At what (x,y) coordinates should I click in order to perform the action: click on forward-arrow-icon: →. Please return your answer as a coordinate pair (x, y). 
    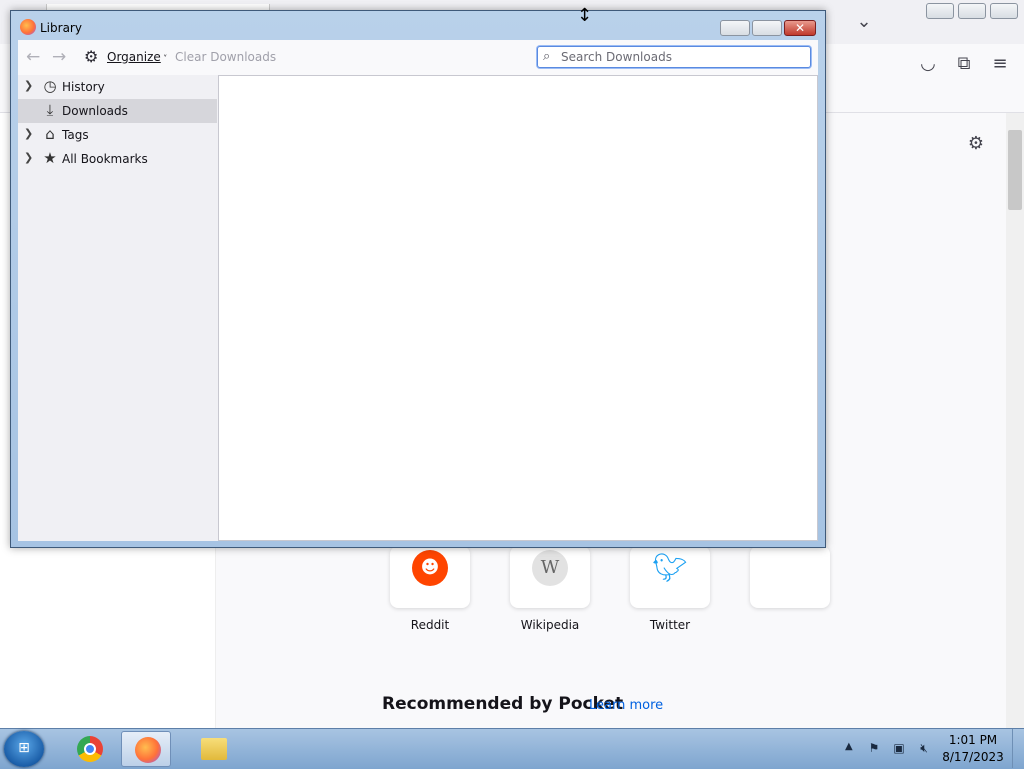
    Looking at the image, I should click on (61, 57).